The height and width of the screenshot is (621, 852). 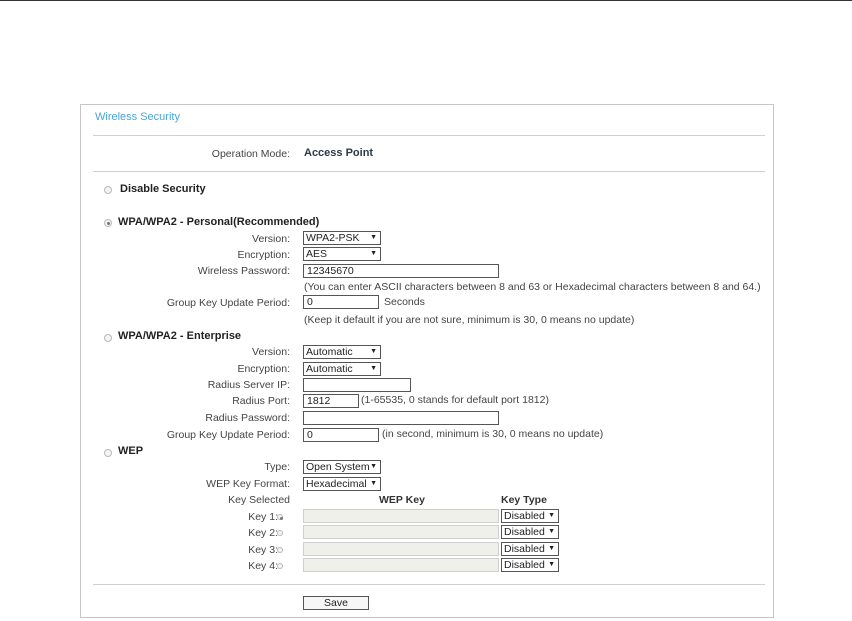 What do you see at coordinates (404, 302) in the screenshot?
I see `wpa-personal-group-key-unit: Seconds` at bounding box center [404, 302].